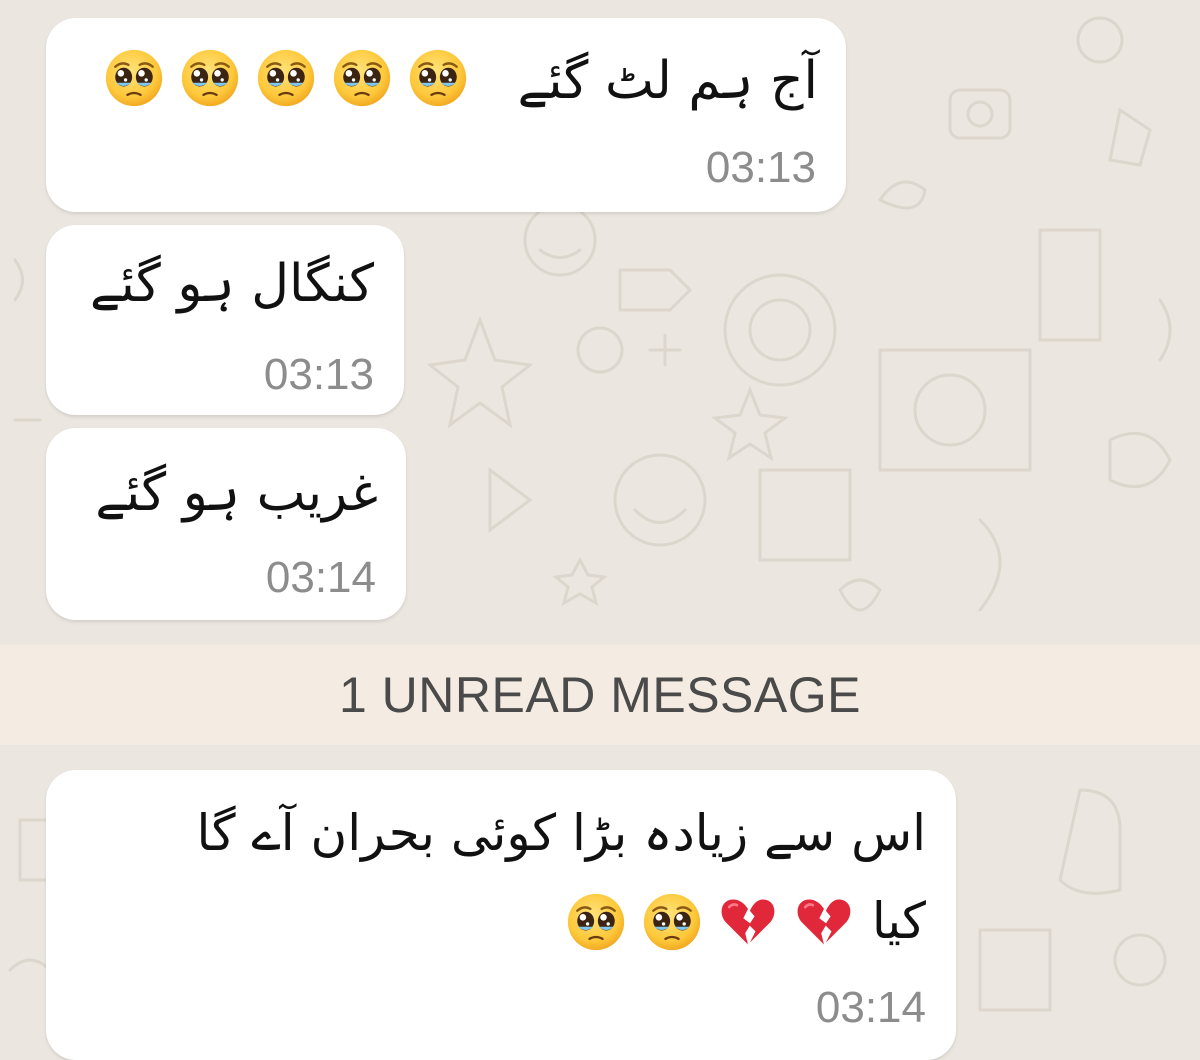 This screenshot has height=1060, width=1200. I want to click on message-bubble: کنگال ہو گئے 03:13, so click(225, 320).